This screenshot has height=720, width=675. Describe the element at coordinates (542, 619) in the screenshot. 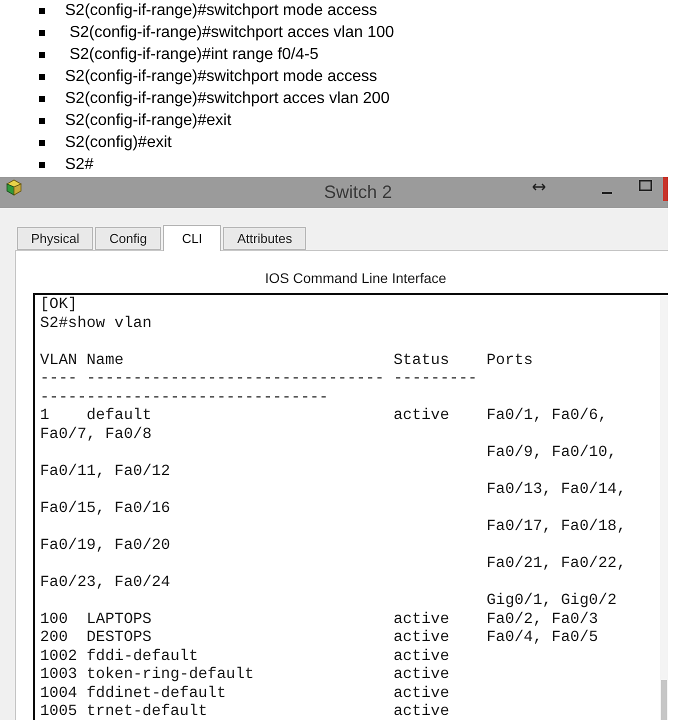

I see `vlan-ports: Fa0/2, Fa0/3` at that location.